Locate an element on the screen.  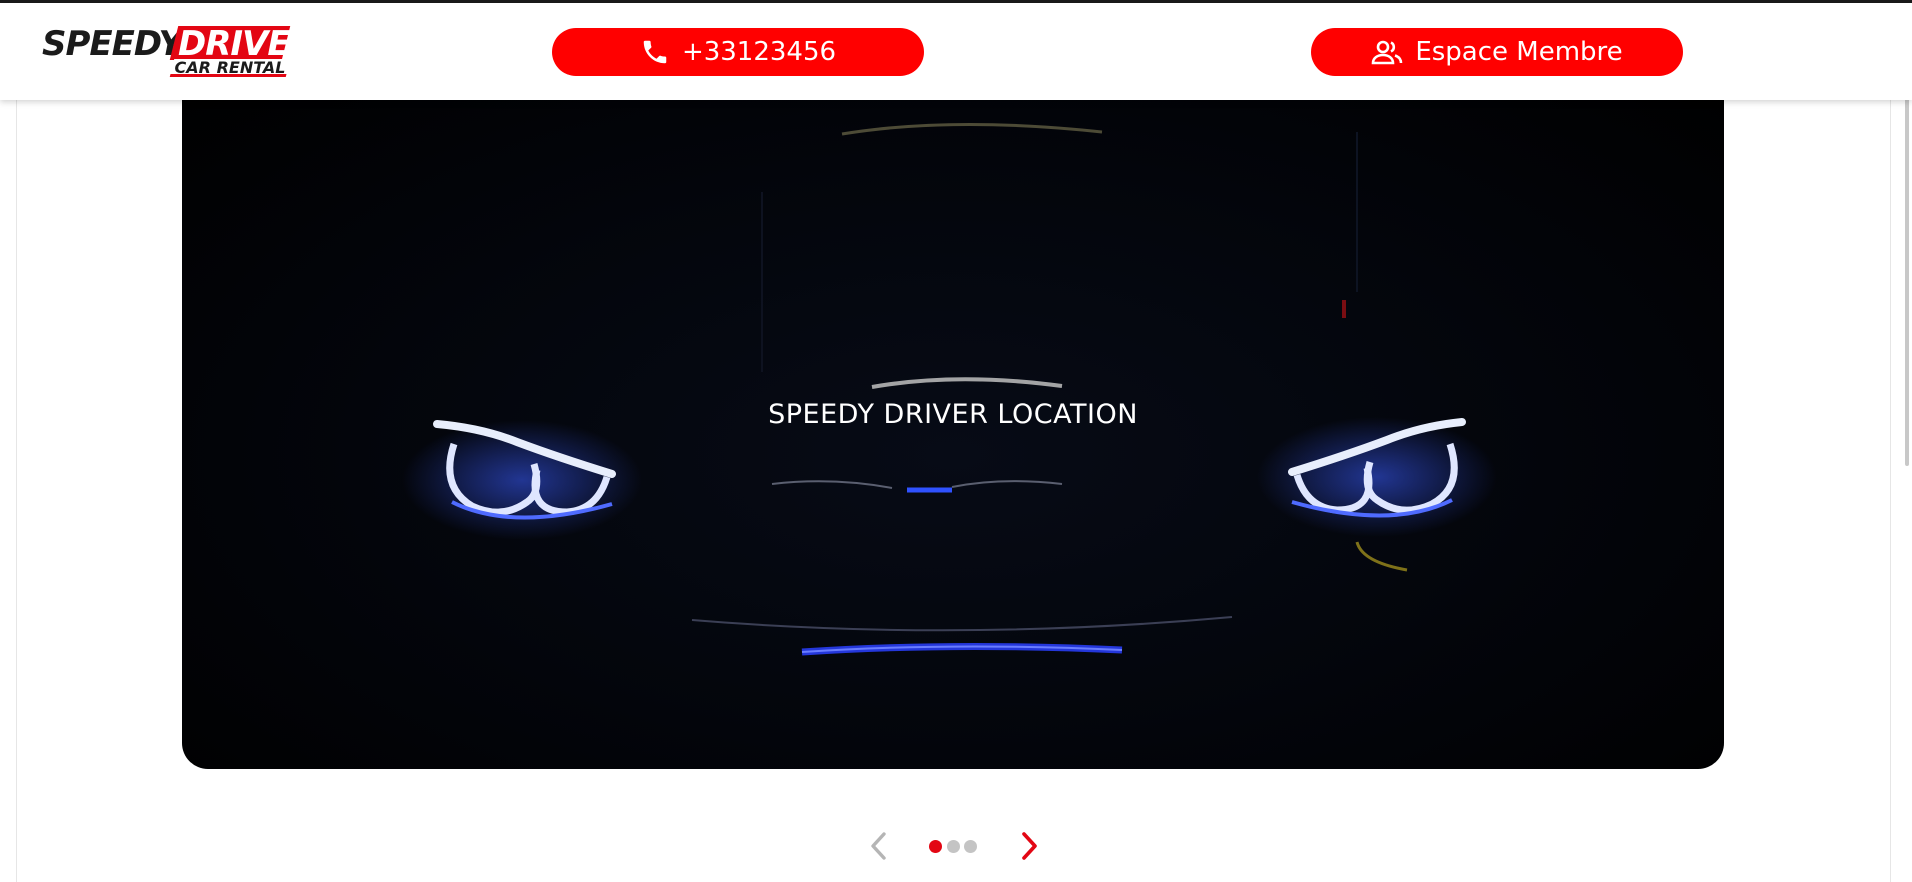
speedy-drive-logo: SPEEDY DRIVE CAR RENTAL is located at coordinates (166, 50).